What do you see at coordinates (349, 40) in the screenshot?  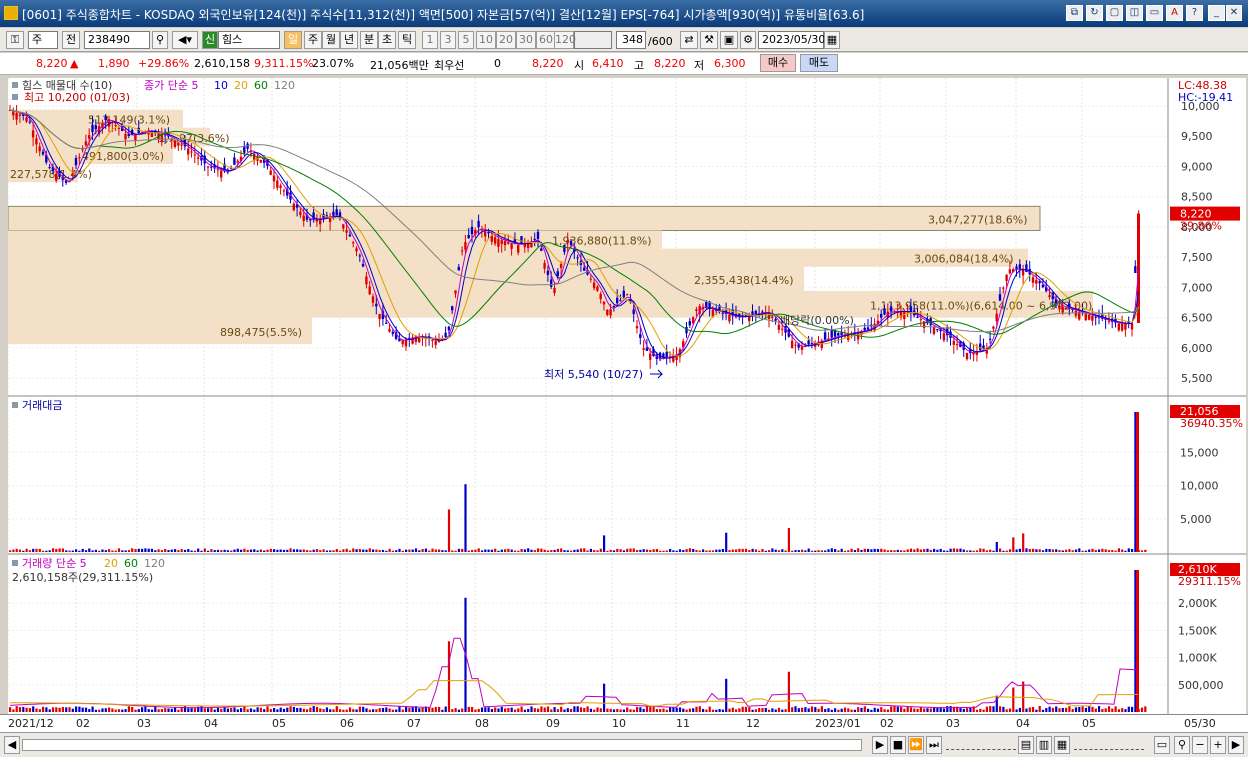 I see `interval-3-button: 년` at bounding box center [349, 40].